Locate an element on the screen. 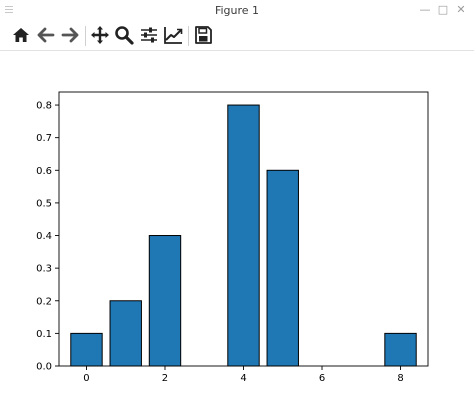  configure-subplots-button is located at coordinates (149, 35).